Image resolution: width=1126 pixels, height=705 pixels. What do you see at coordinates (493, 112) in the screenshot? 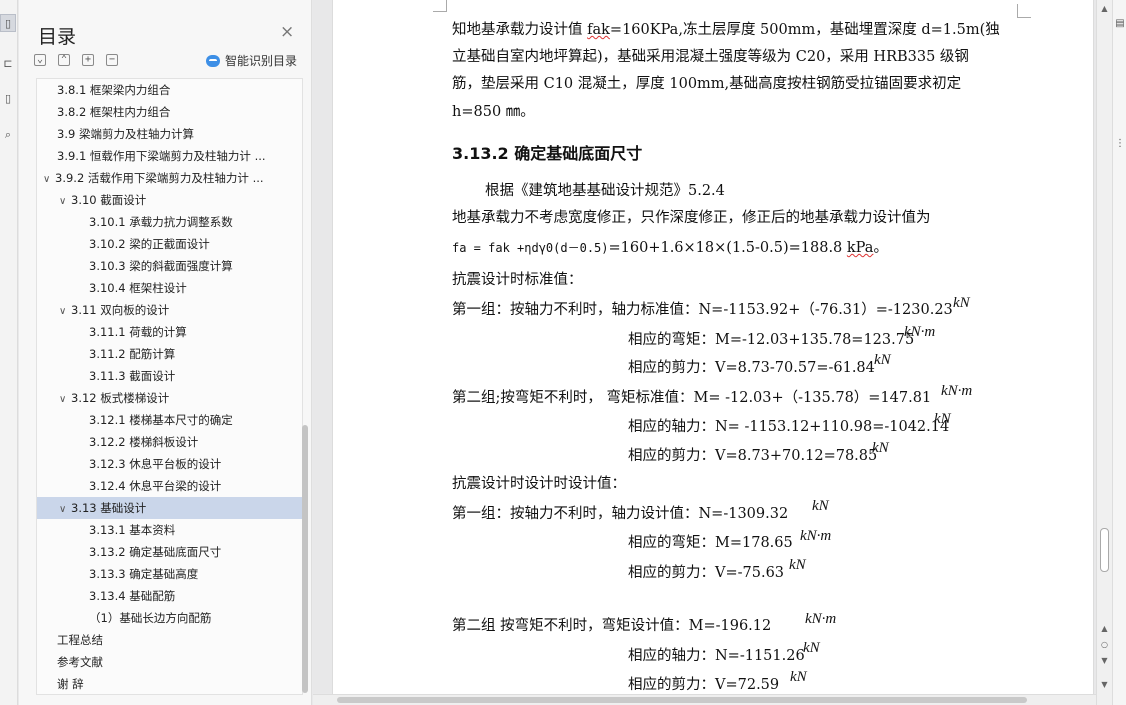
I see `doc-line: h=850 ㎜。` at bounding box center [493, 112].